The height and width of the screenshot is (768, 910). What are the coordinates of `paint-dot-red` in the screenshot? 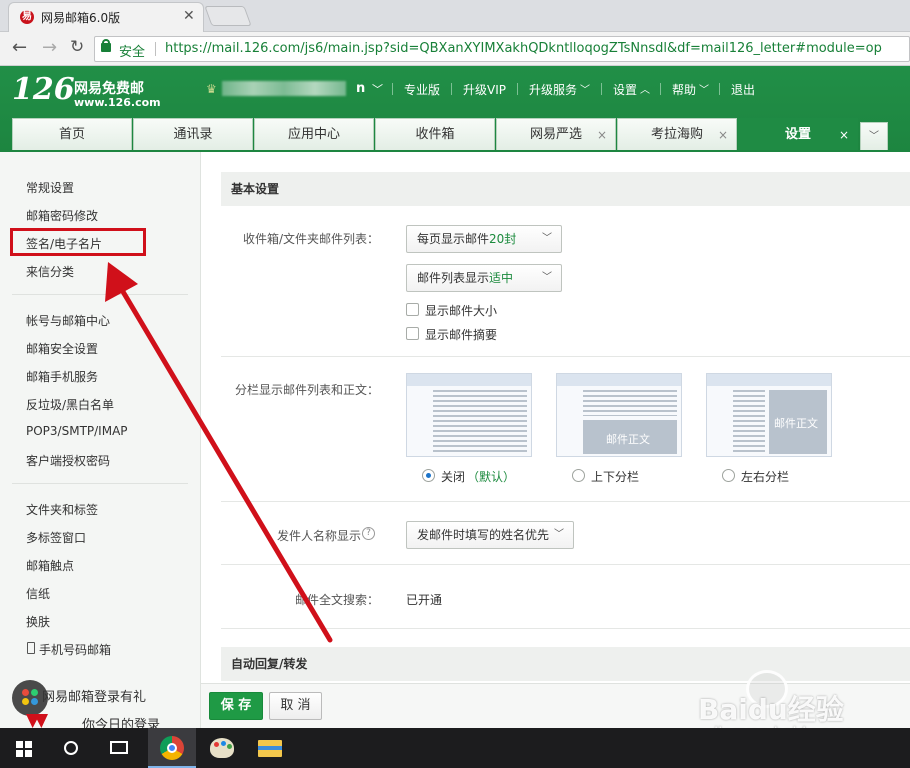 It's located at (216, 744).